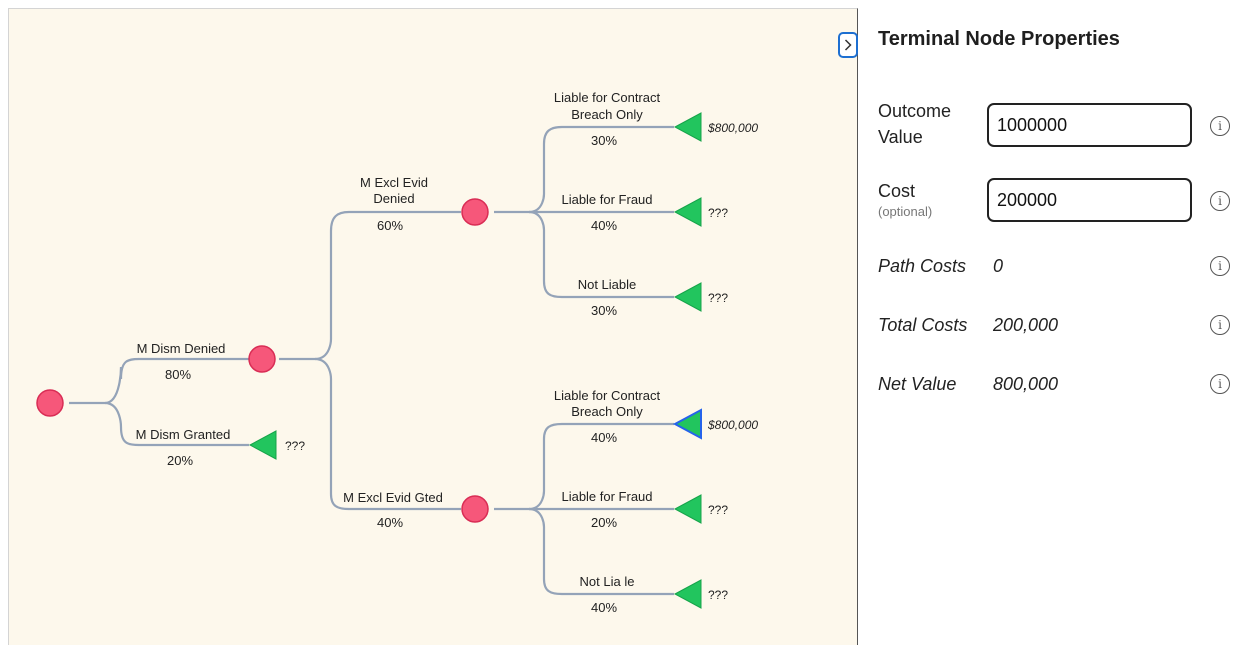 Image resolution: width=1255 pixels, height=646 pixels. I want to click on branch-label: M Dism Granted, so click(183, 434).